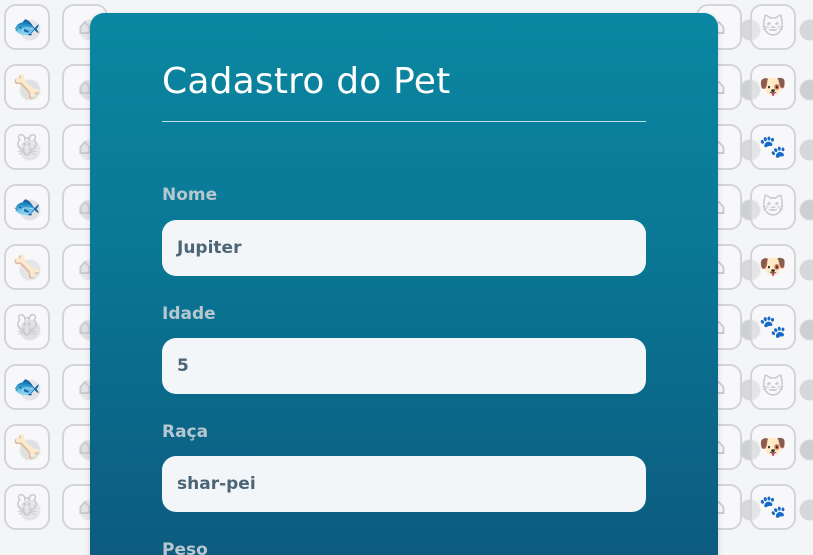 Image resolution: width=813 pixels, height=555 pixels. What do you see at coordinates (404, 121) in the screenshot?
I see `title-divider` at bounding box center [404, 121].